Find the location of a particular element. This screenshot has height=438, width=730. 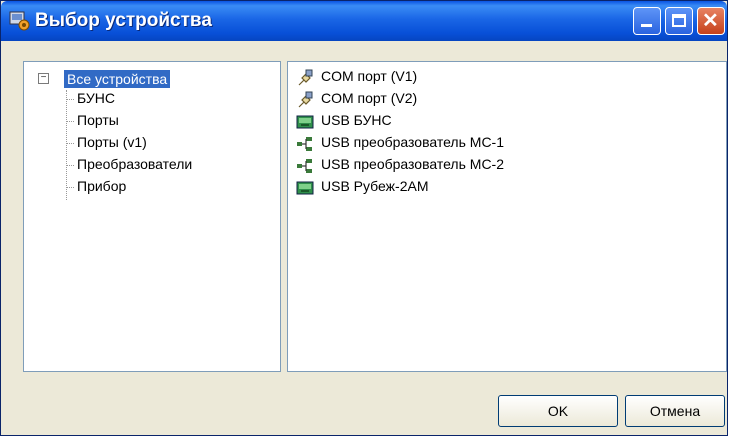

close-button: ✕ is located at coordinates (711, 21).